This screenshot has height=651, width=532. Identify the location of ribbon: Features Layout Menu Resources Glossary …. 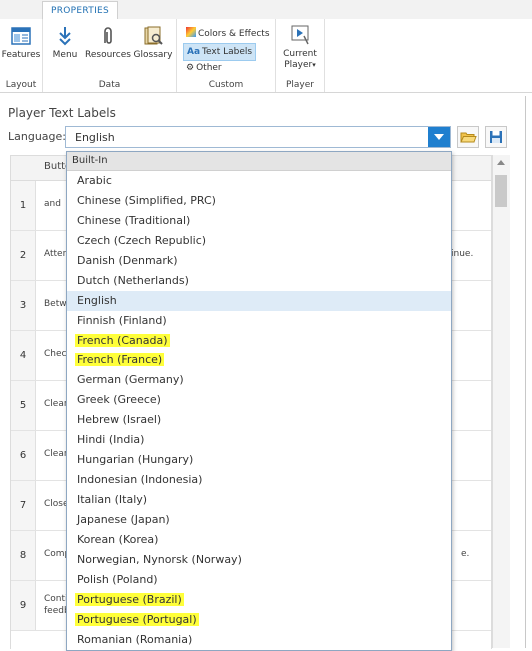
(266, 56).